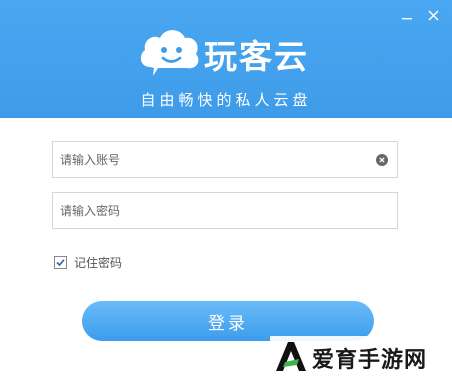 The height and width of the screenshot is (380, 452). Describe the element at coordinates (226, 100) in the screenshot. I see `brand-slogan: 自由畅快的私人云盘` at that location.